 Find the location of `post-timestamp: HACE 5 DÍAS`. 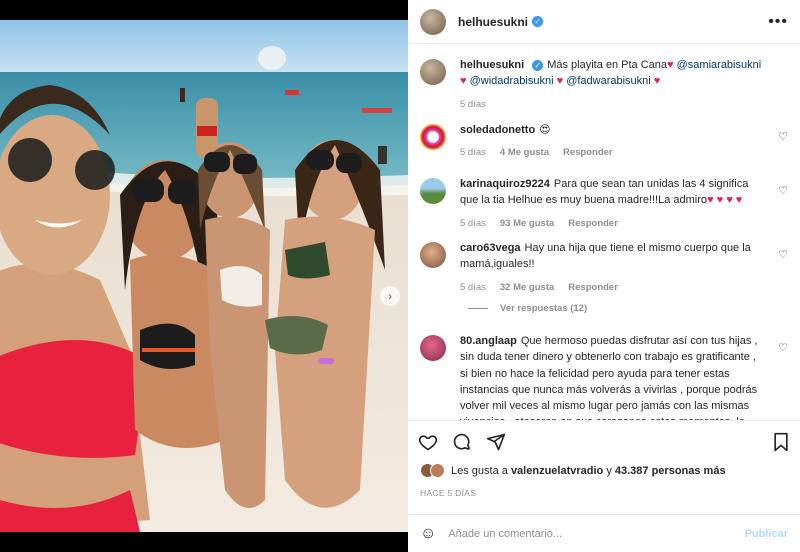

post-timestamp: HACE 5 DÍAS is located at coordinates (448, 493).